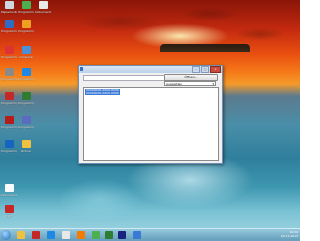 The height and width of the screenshot is (241, 320). I want to click on window-controls: – □ ×, so click(206, 69).